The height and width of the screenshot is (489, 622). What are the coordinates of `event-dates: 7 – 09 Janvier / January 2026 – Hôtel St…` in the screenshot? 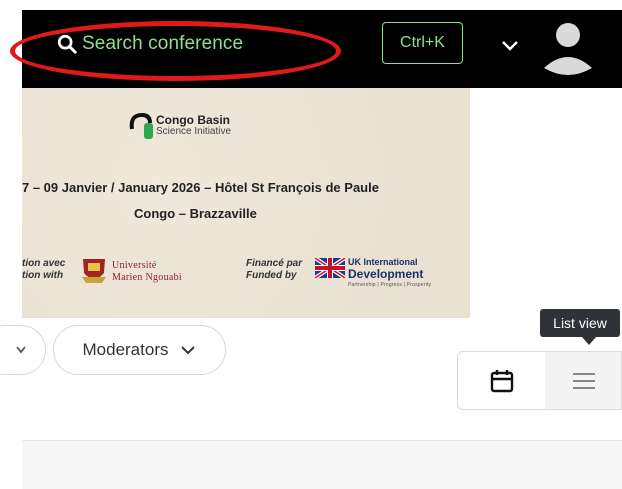 It's located at (200, 187).